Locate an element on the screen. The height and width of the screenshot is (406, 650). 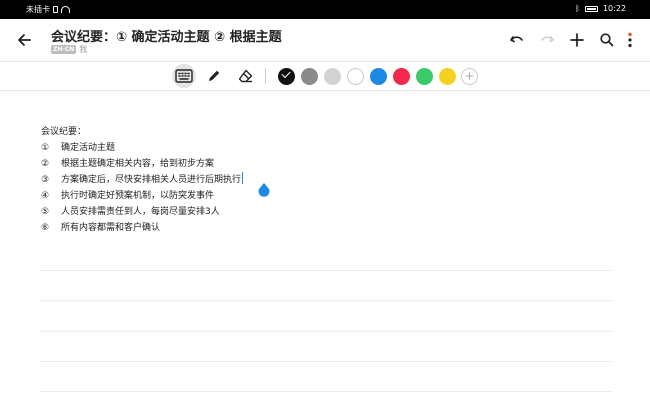
undo-button is located at coordinates (517, 40).